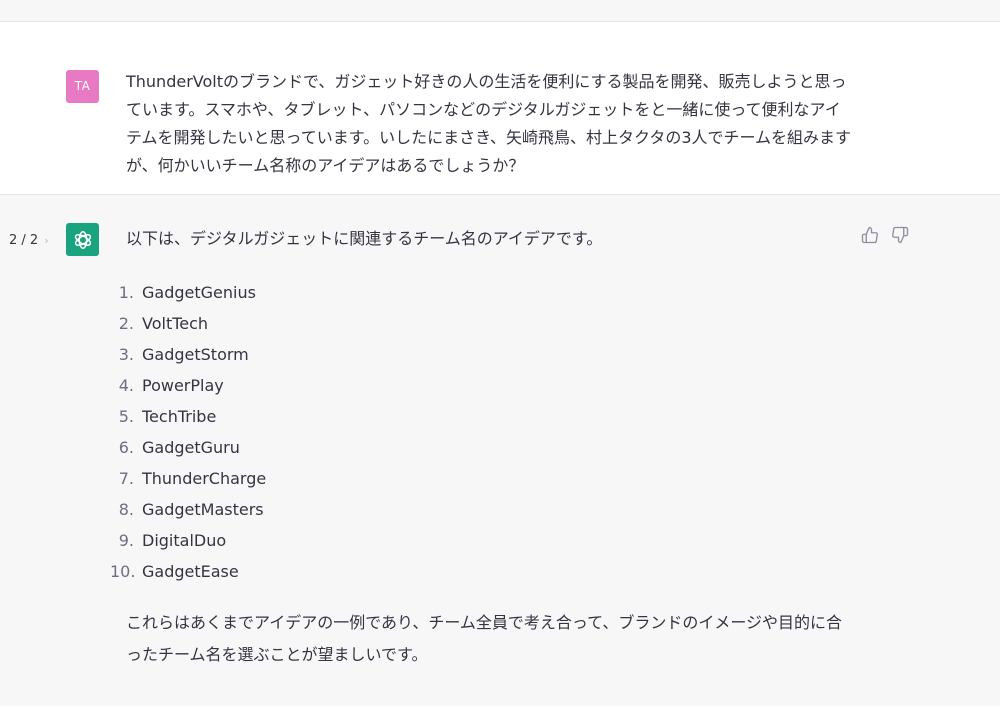 The height and width of the screenshot is (706, 1000). I want to click on list-item-number: 6., so click(126, 447).